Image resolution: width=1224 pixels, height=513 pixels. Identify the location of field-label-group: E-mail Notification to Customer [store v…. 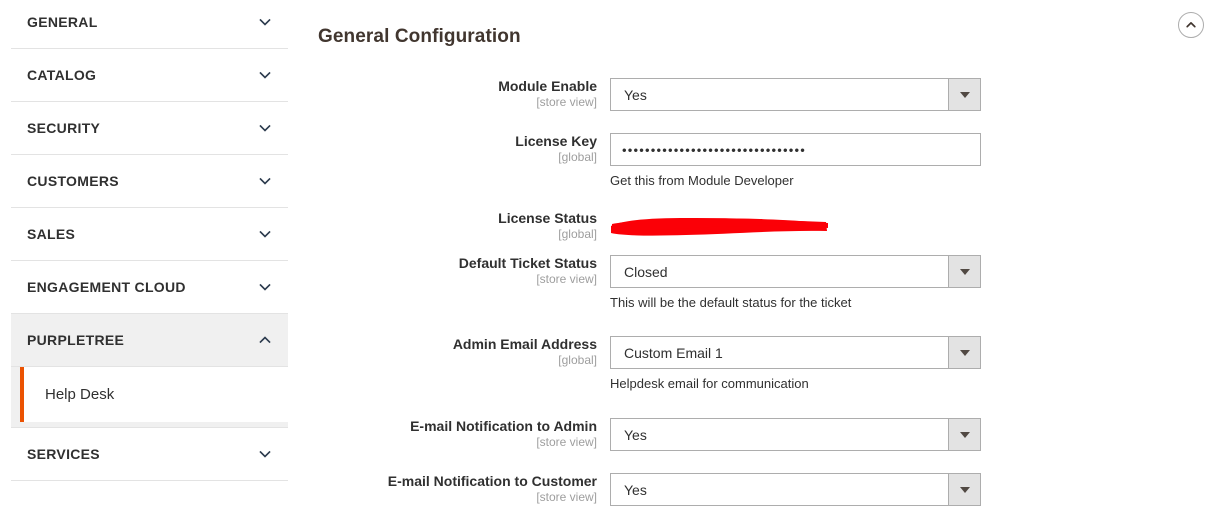
(442, 489).